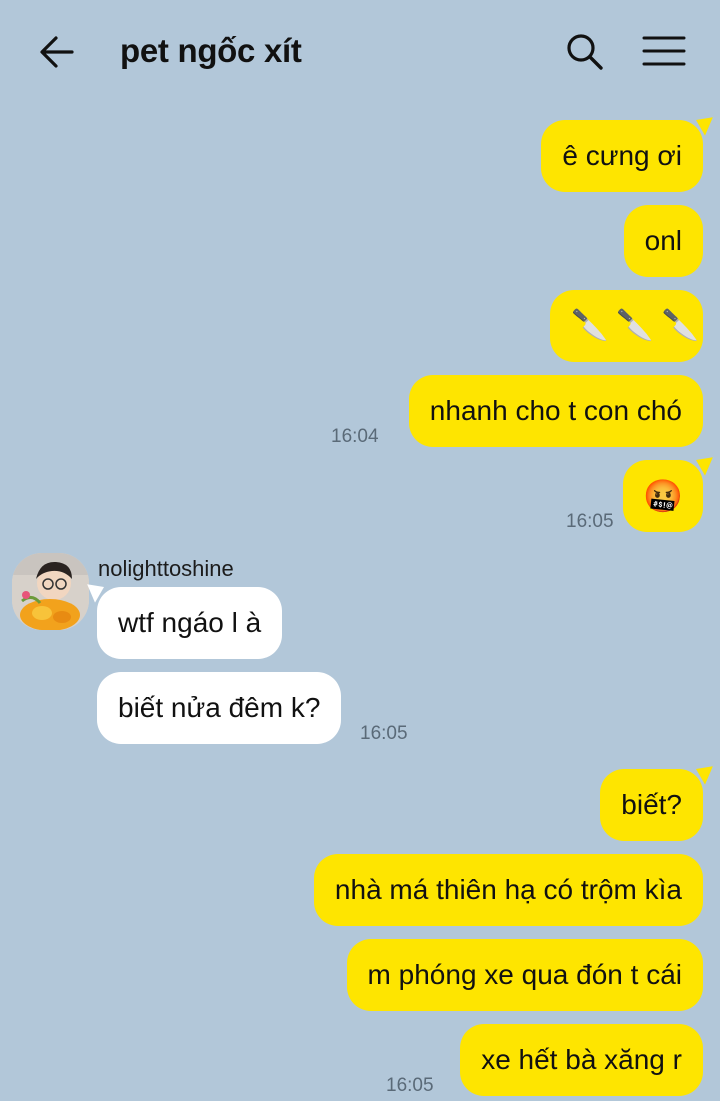  I want to click on message-timestamp: 16:04, so click(355, 436).